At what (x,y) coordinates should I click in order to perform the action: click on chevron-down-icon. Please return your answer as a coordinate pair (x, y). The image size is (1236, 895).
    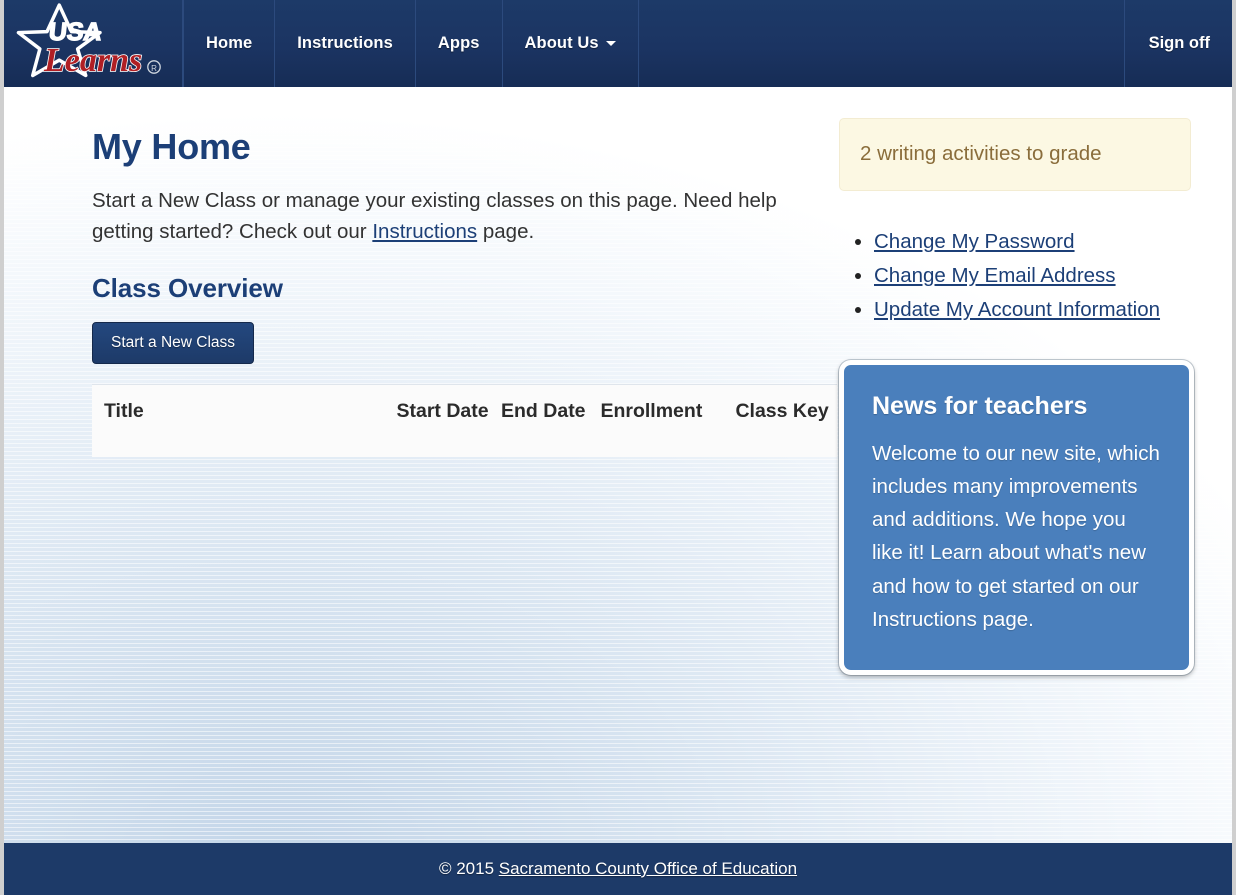
    Looking at the image, I should click on (610, 43).